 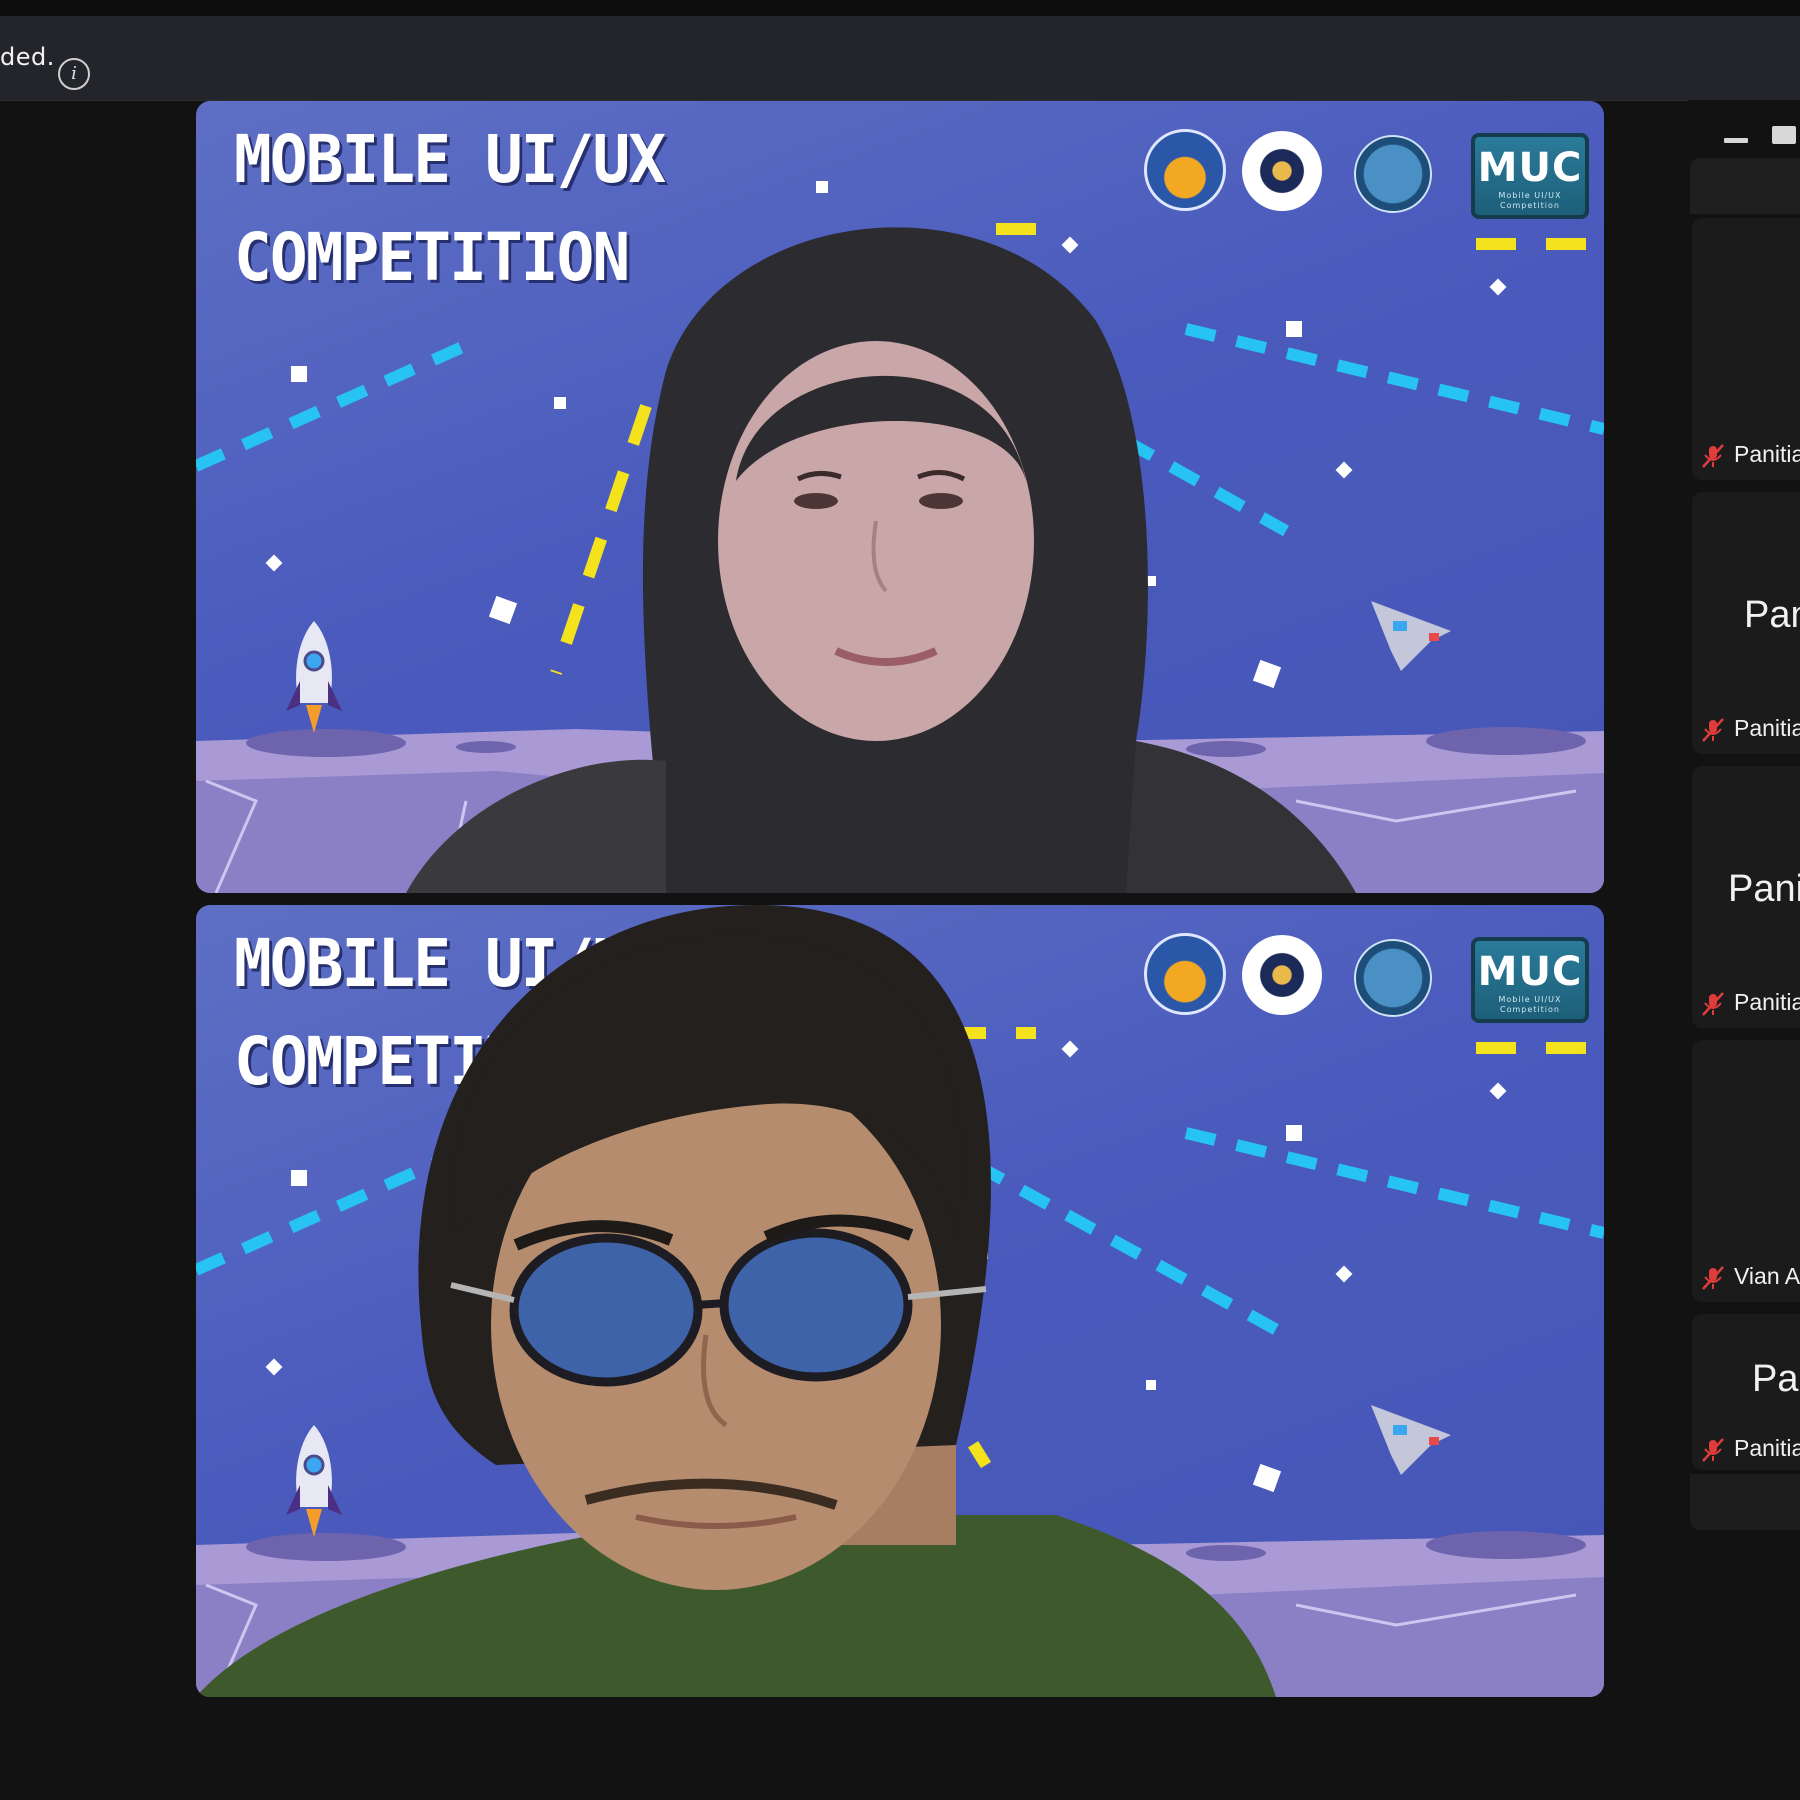 I want to click on participant-tile-2: Panitia Panitia, so click(x=1746, y=623).